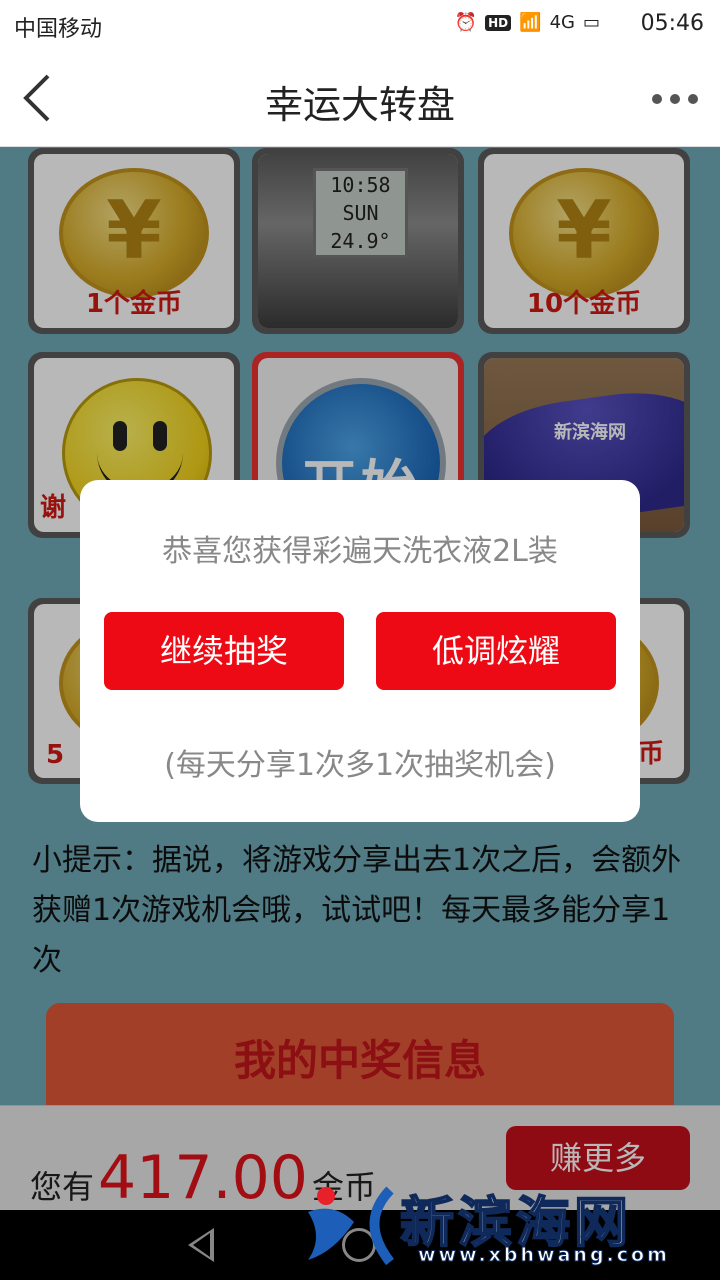 Image resolution: width=720 pixels, height=1280 pixels. Describe the element at coordinates (58, 29) in the screenshot. I see `carrier-name: 中国移动` at that location.